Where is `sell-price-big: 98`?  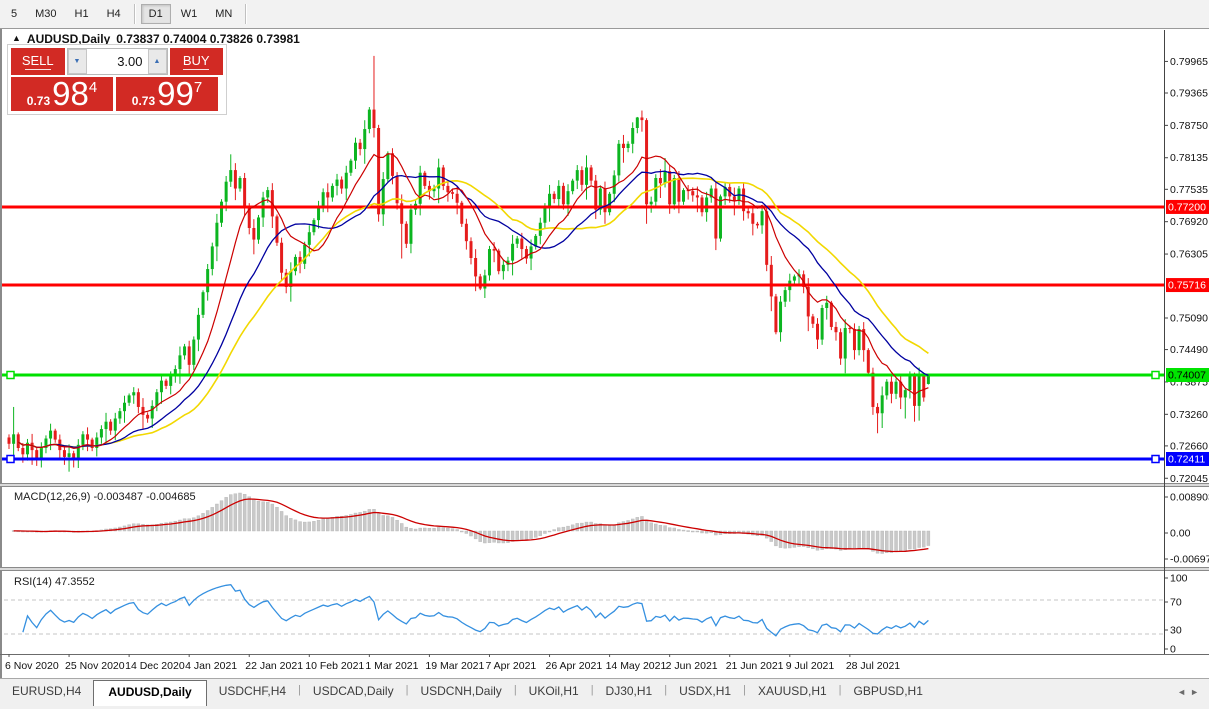
sell-price-big: 98 is located at coordinates (70, 93).